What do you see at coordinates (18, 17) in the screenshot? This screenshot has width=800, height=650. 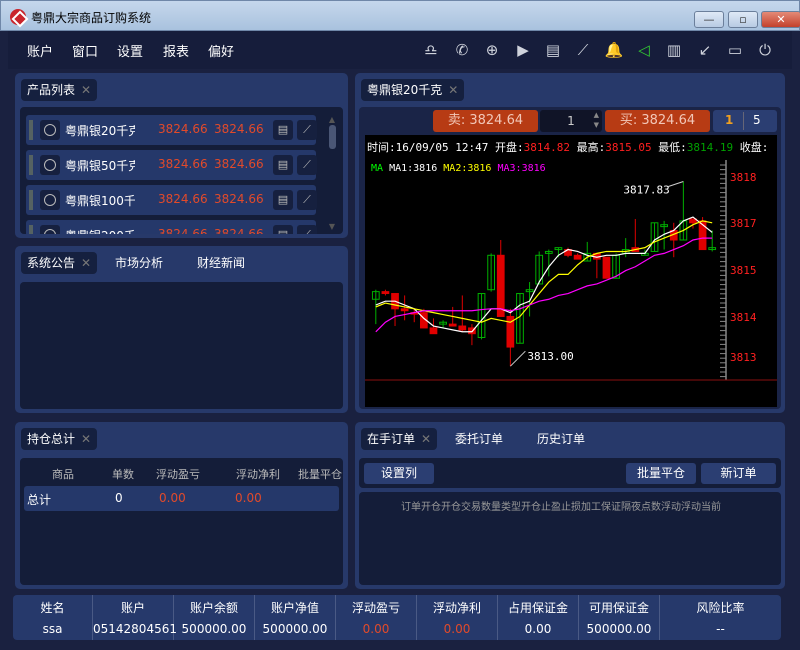 I see `app-logo-icon` at bounding box center [18, 17].